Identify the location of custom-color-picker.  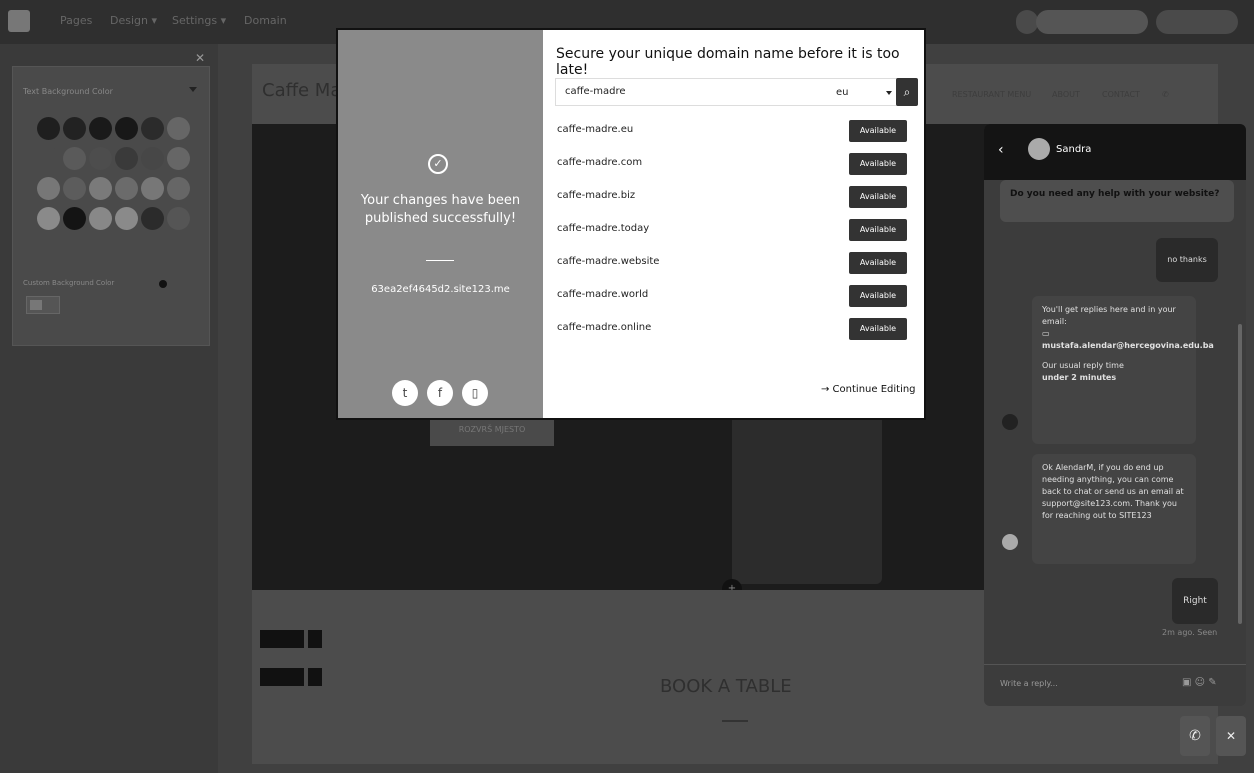
(43, 305).